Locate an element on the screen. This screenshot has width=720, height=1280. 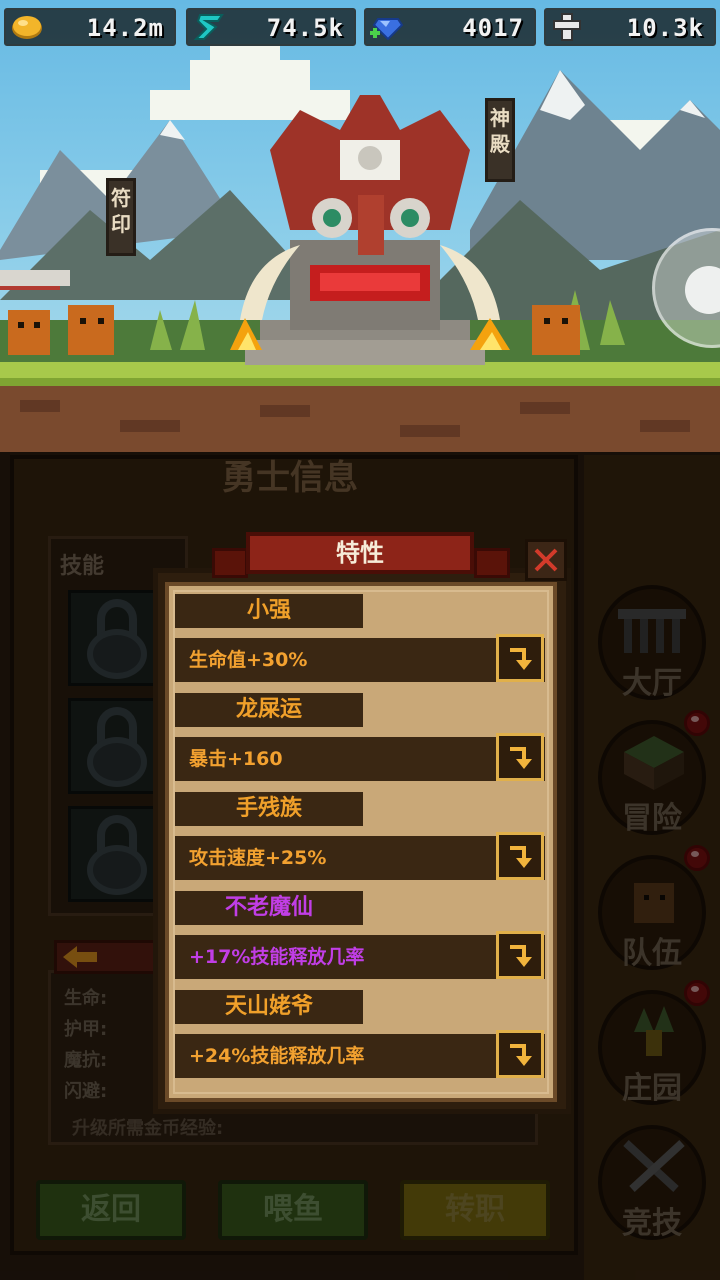
sign-left: 符印 is located at coordinates (121, 217).